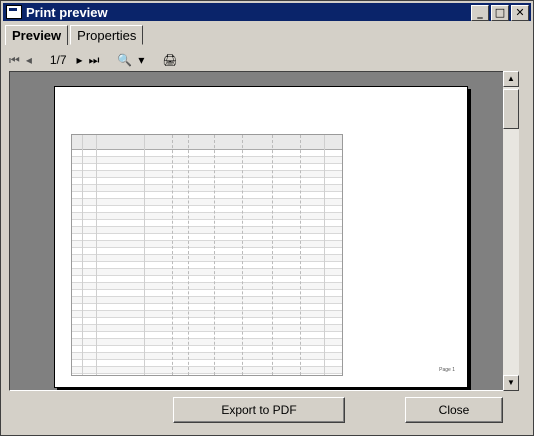  Describe the element at coordinates (267, 12) in the screenshot. I see `title-bar: Print preview _ □ ✕` at that location.